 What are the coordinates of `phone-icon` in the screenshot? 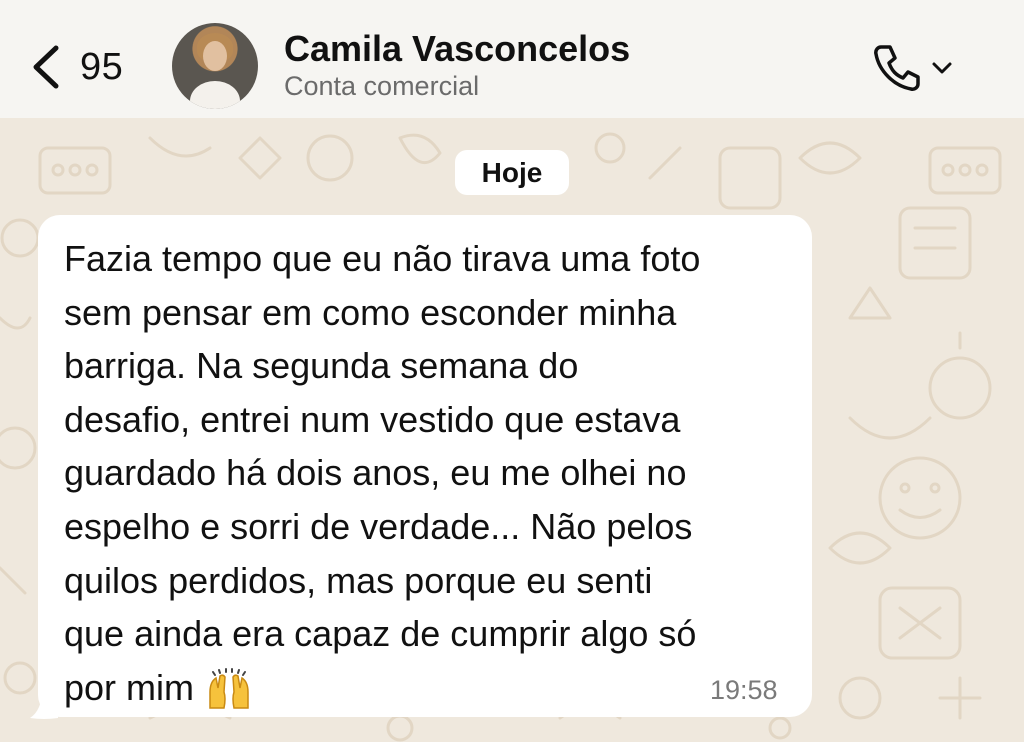 It's located at (897, 68).